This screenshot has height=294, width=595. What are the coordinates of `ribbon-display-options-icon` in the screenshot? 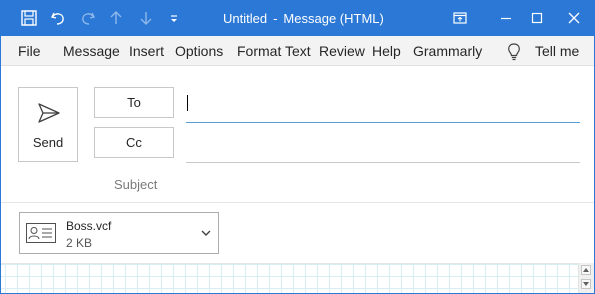 It's located at (460, 18).